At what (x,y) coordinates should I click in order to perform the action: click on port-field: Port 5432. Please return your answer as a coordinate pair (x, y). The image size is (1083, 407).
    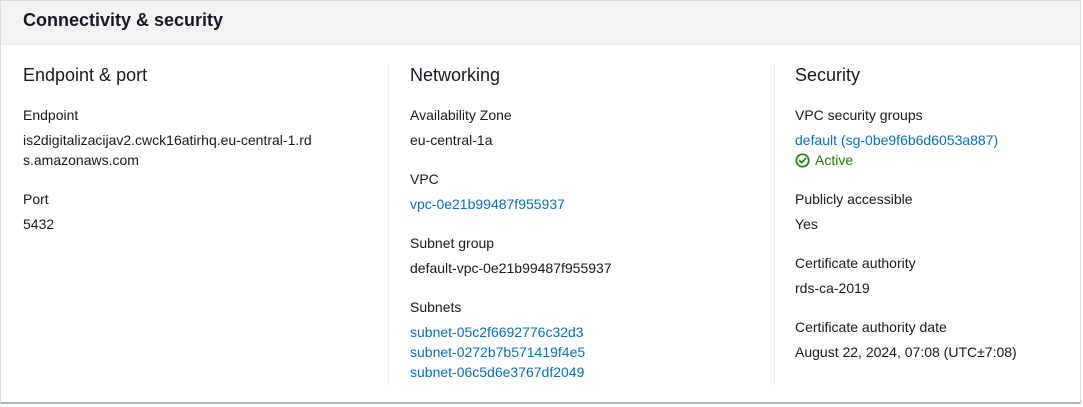
    Looking at the image, I should click on (205, 211).